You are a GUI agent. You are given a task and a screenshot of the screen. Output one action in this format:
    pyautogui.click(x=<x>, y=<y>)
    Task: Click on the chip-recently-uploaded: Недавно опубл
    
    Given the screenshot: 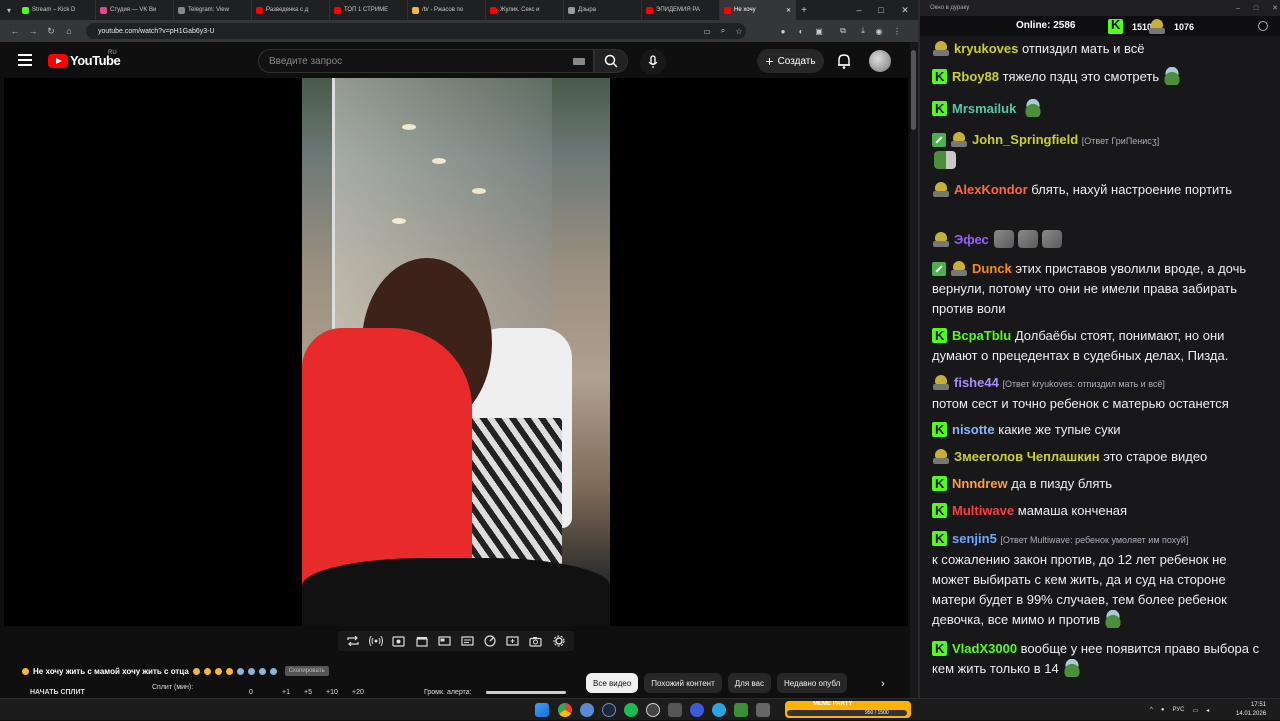 What is the action you would take?
    pyautogui.click(x=812, y=683)
    